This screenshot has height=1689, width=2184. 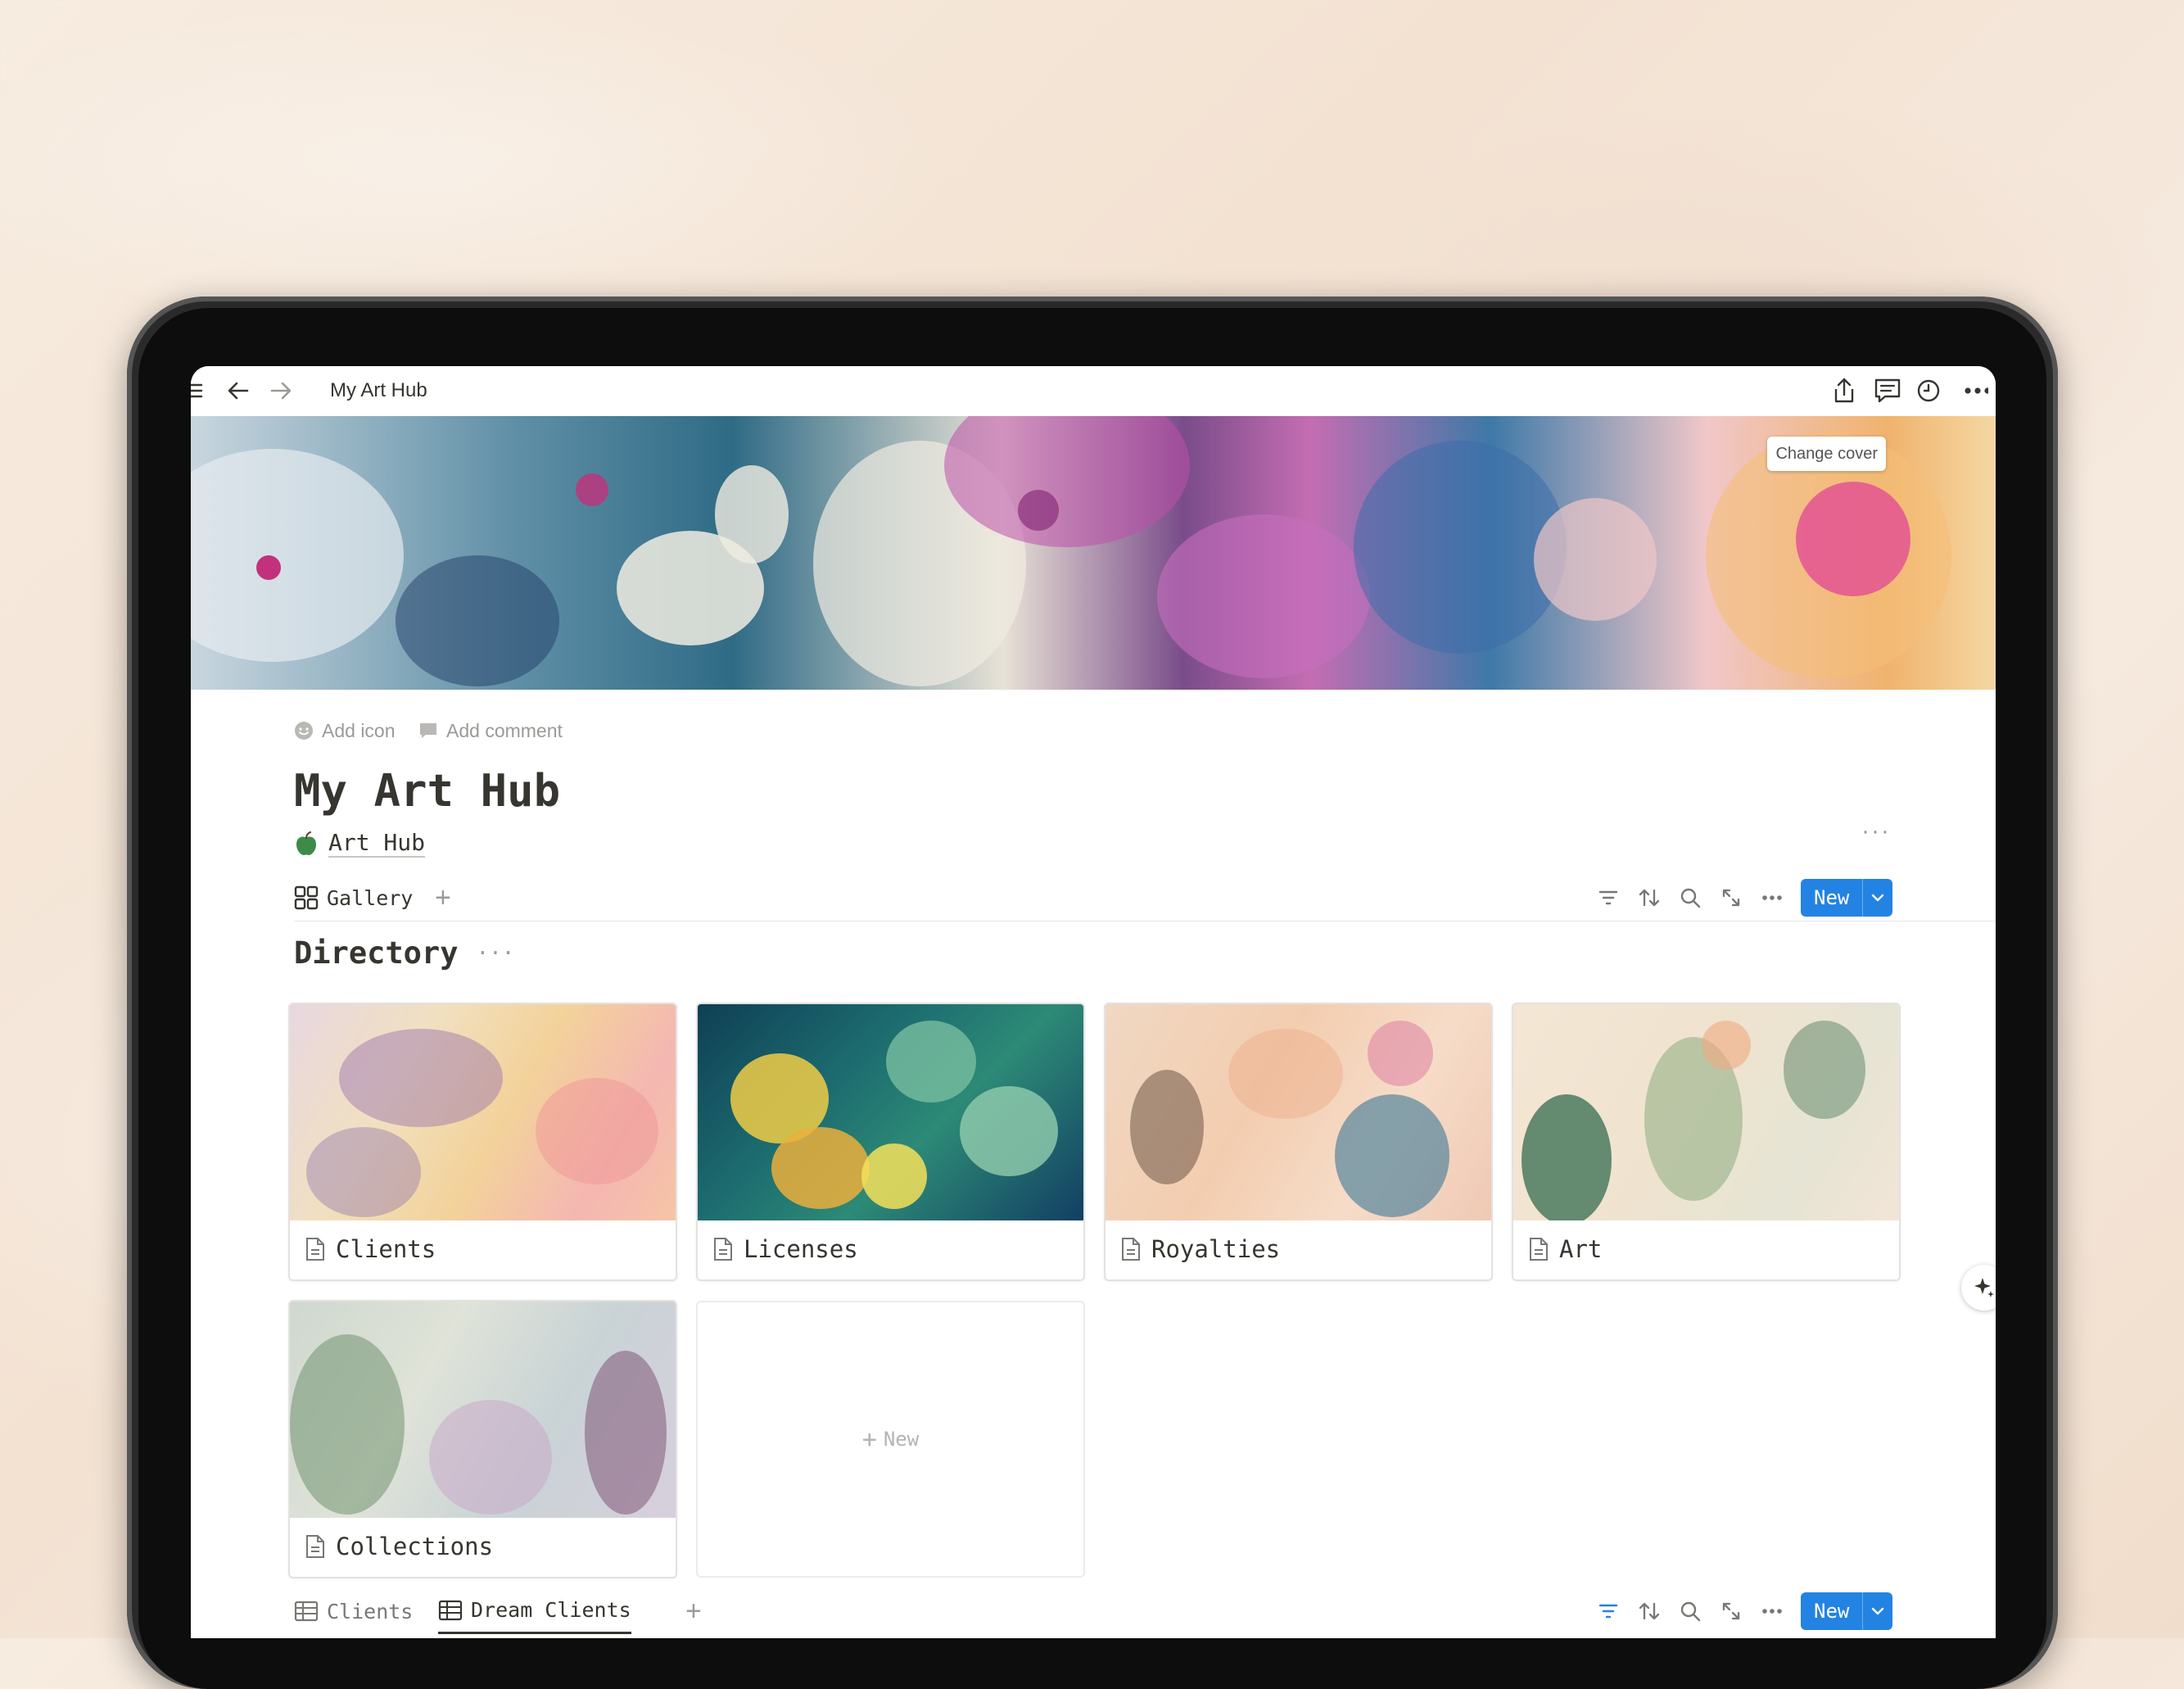 I want to click on card-label: Collections, so click(x=415, y=1547).